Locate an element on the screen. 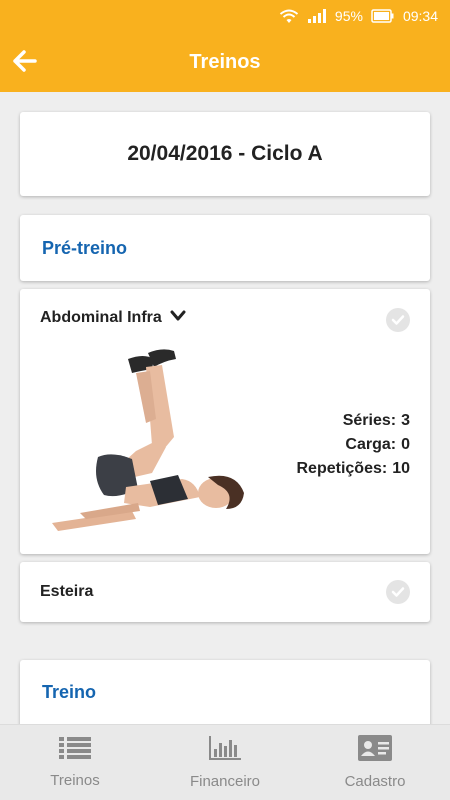 Image resolution: width=450 pixels, height=800 pixels. stat-label: Repetições: is located at coordinates (342, 468).